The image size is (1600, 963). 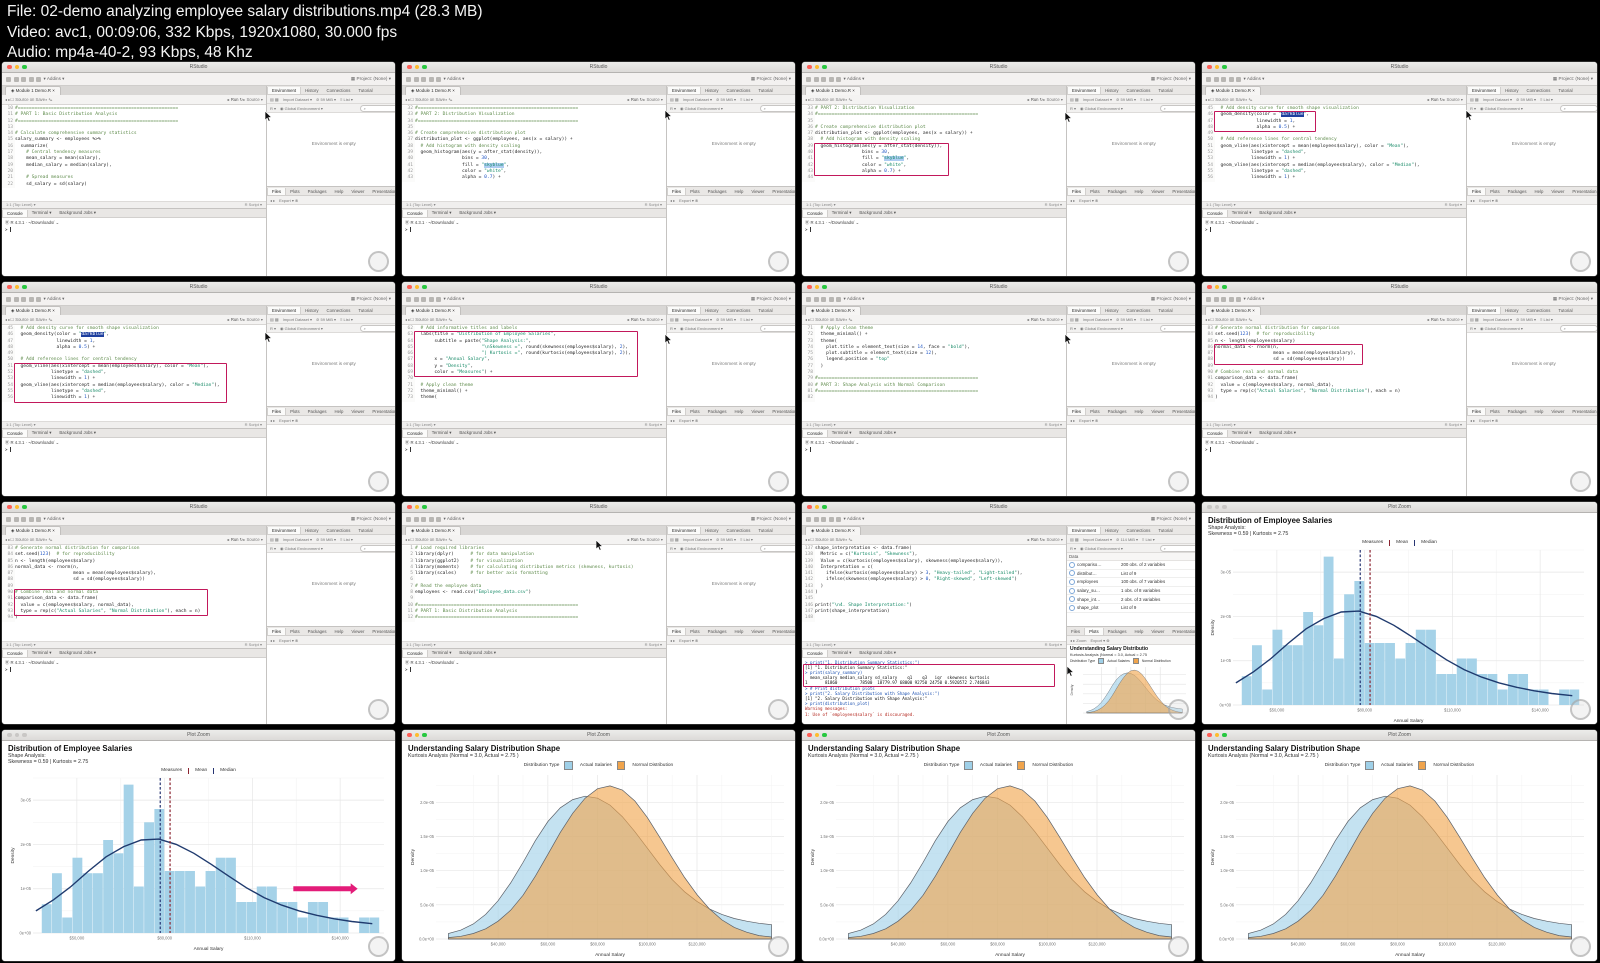 What do you see at coordinates (739, 631) in the screenshot?
I see `tab-help: Help` at bounding box center [739, 631].